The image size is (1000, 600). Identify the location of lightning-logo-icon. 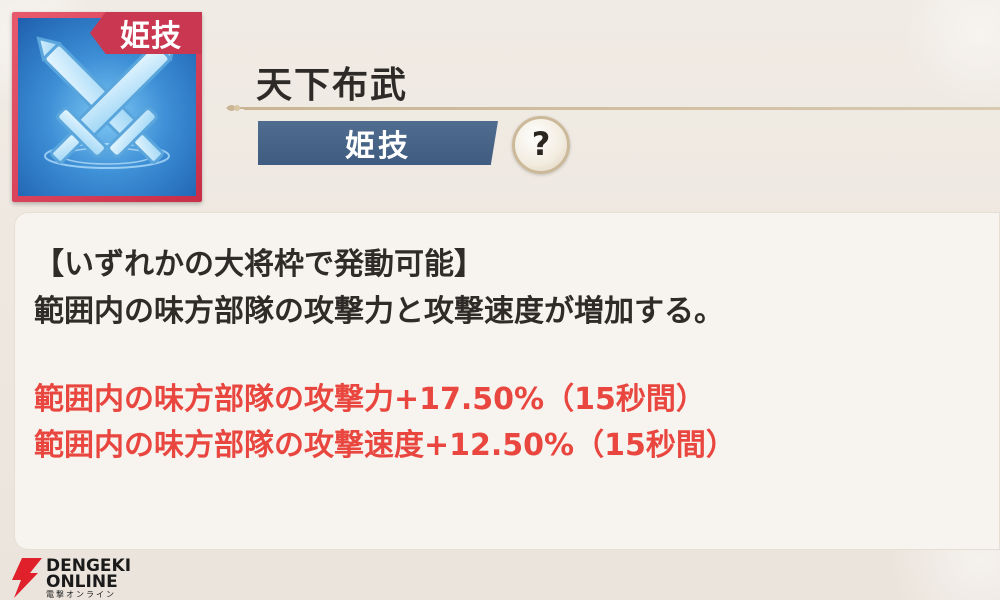
(27, 578).